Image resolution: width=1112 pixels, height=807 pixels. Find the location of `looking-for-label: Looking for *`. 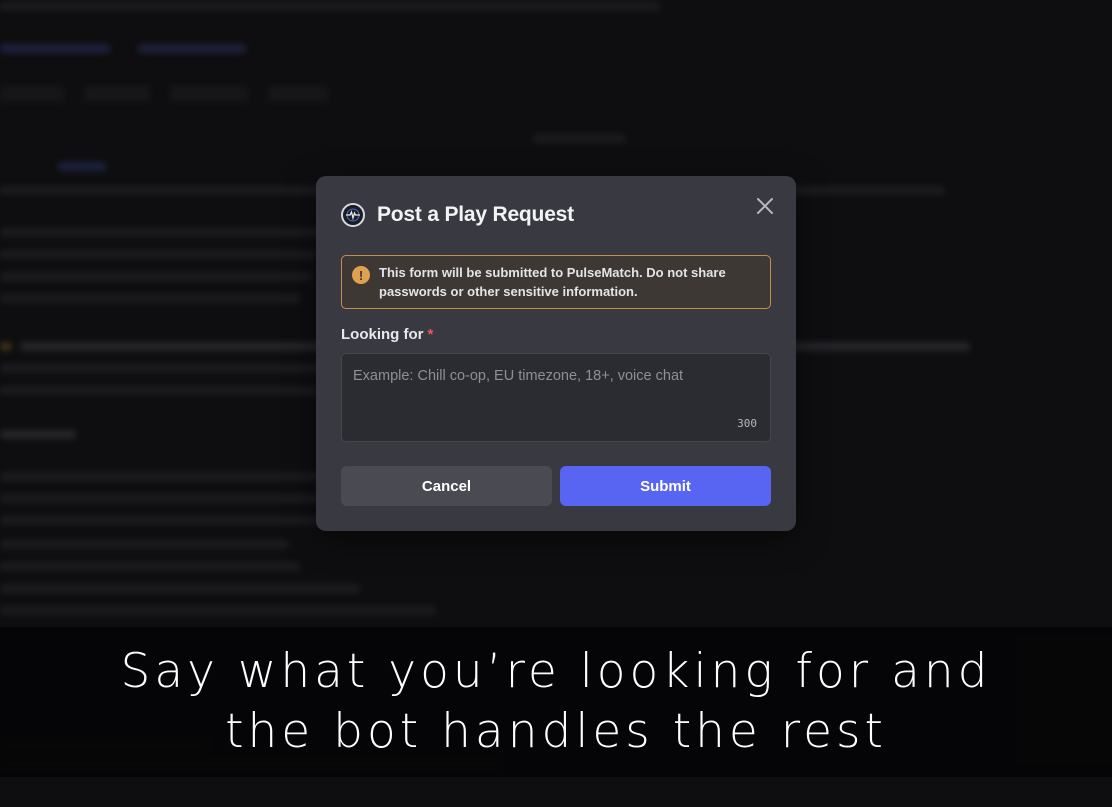

looking-for-label: Looking for * is located at coordinates (387, 334).